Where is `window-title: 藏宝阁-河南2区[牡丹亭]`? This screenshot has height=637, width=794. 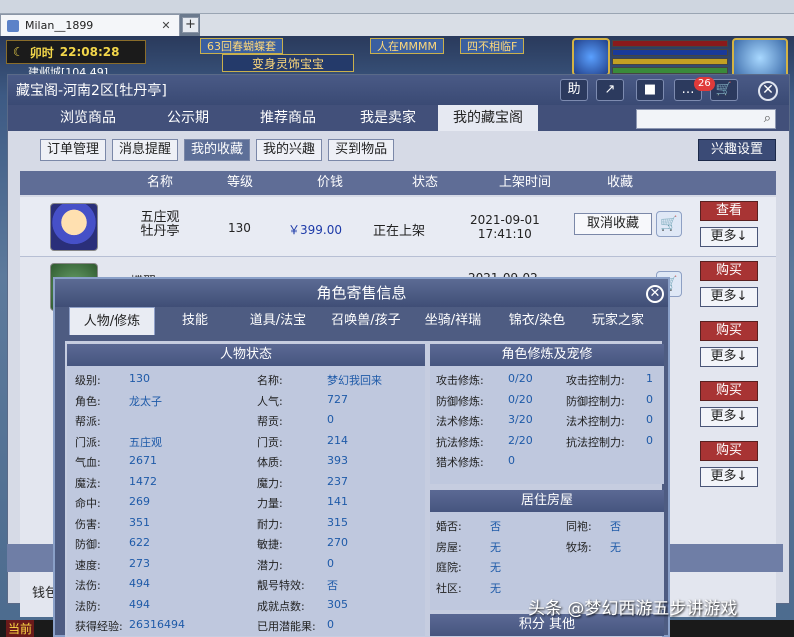
window-title: 藏宝阁-河南2区[牡丹亭] is located at coordinates (91, 91).